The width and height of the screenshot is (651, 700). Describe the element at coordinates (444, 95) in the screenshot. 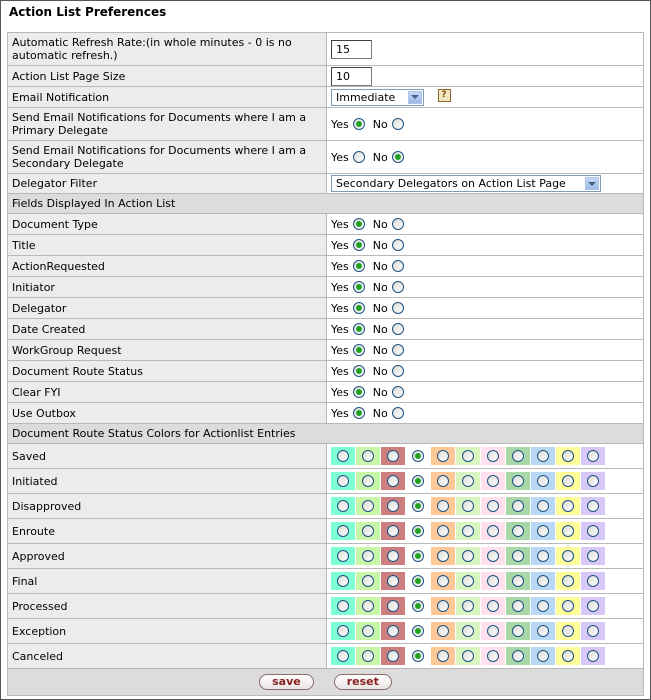

I see `help-icon: ?` at that location.